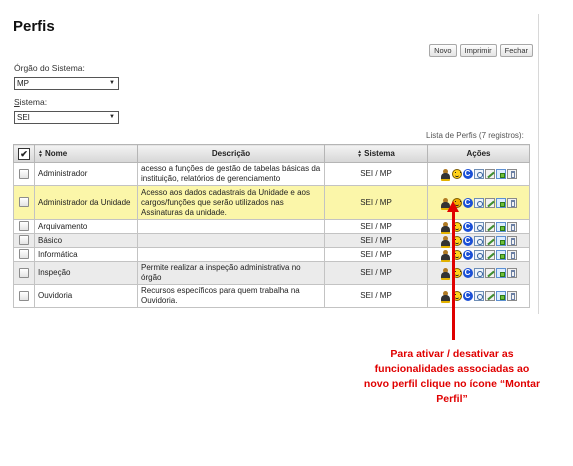  What do you see at coordinates (456, 174) in the screenshot?
I see `montar-perfil-smiley-icon` at bounding box center [456, 174].